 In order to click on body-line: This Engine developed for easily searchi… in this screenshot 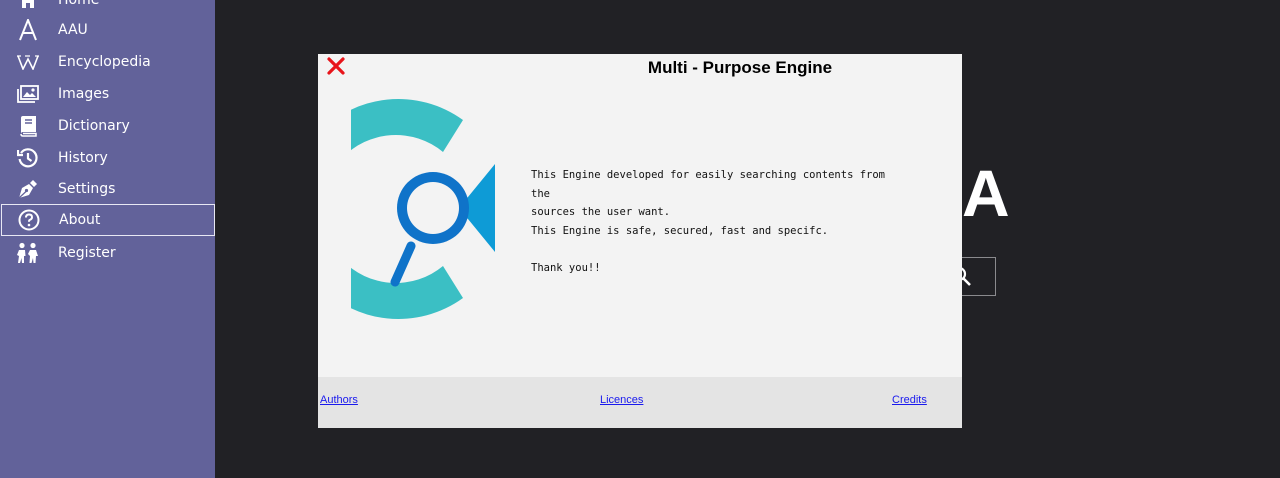, I will do `click(708, 184)`.